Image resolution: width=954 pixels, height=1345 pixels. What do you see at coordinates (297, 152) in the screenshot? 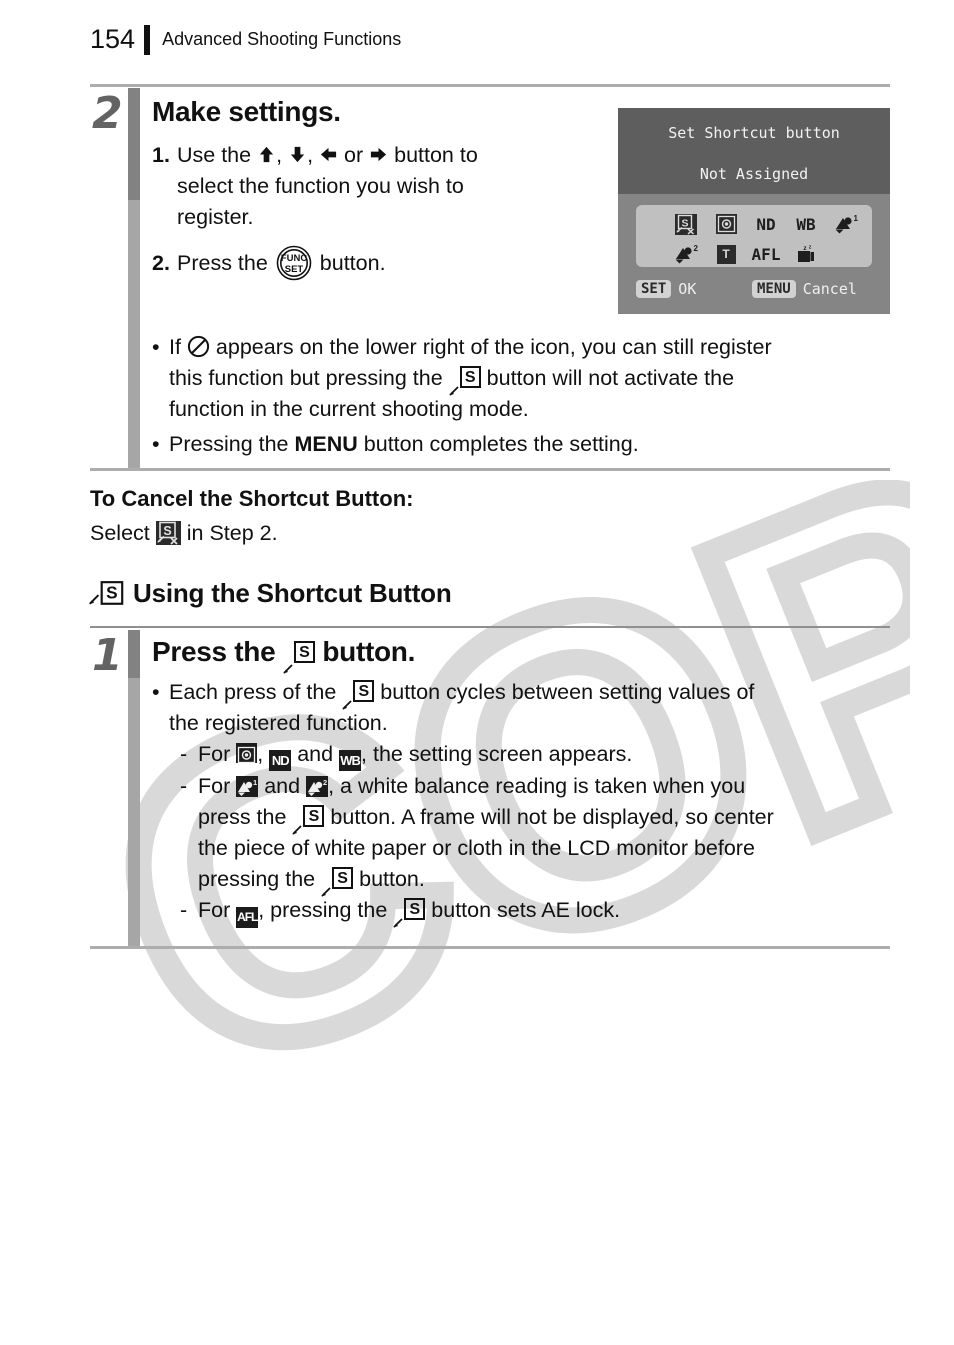
I see `arrow-down-icon` at bounding box center [297, 152].